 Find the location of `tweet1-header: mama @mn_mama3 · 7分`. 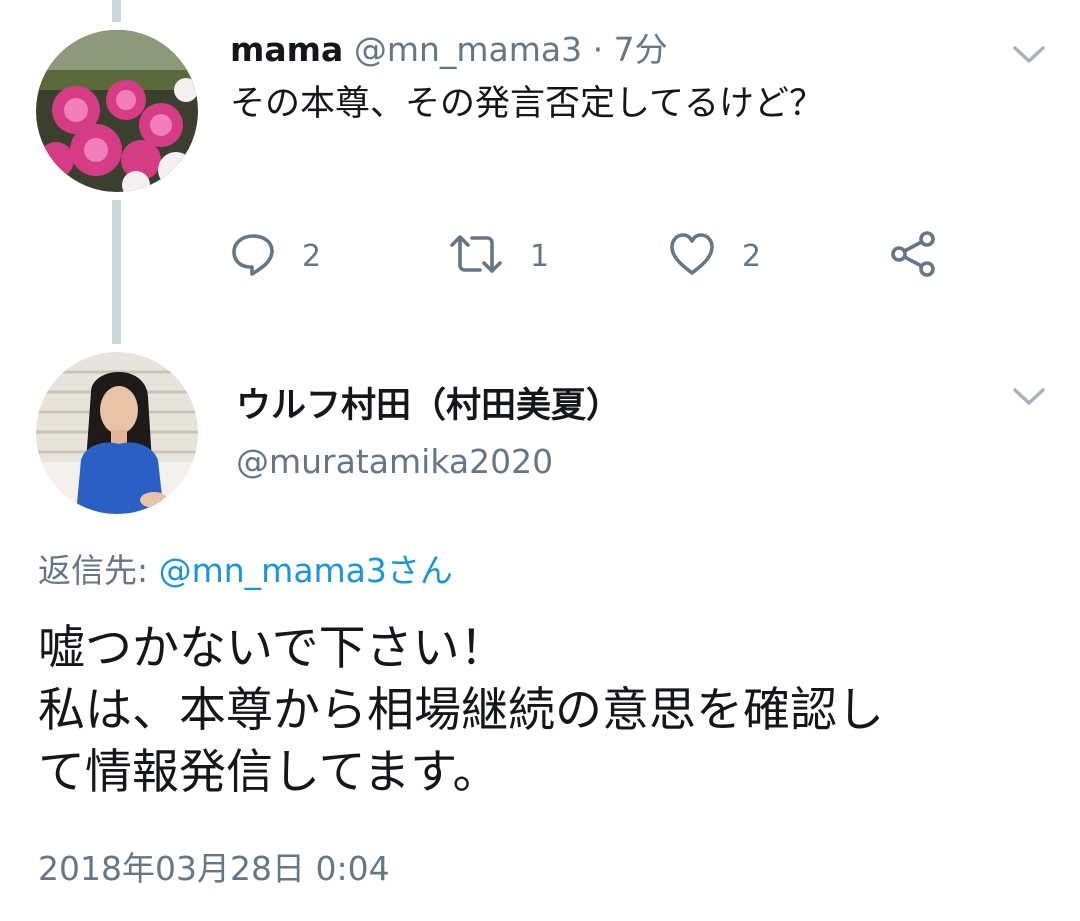

tweet1-header: mama @mn_mama3 · 7分 is located at coordinates (449, 50).